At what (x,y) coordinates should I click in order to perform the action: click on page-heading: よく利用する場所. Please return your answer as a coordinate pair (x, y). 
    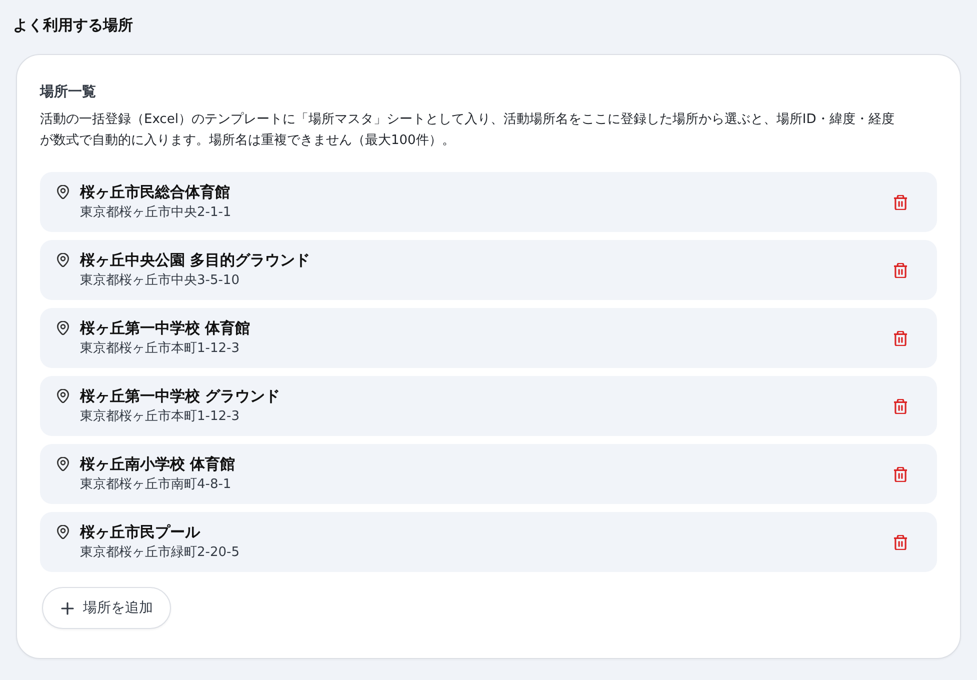
    Looking at the image, I should click on (73, 25).